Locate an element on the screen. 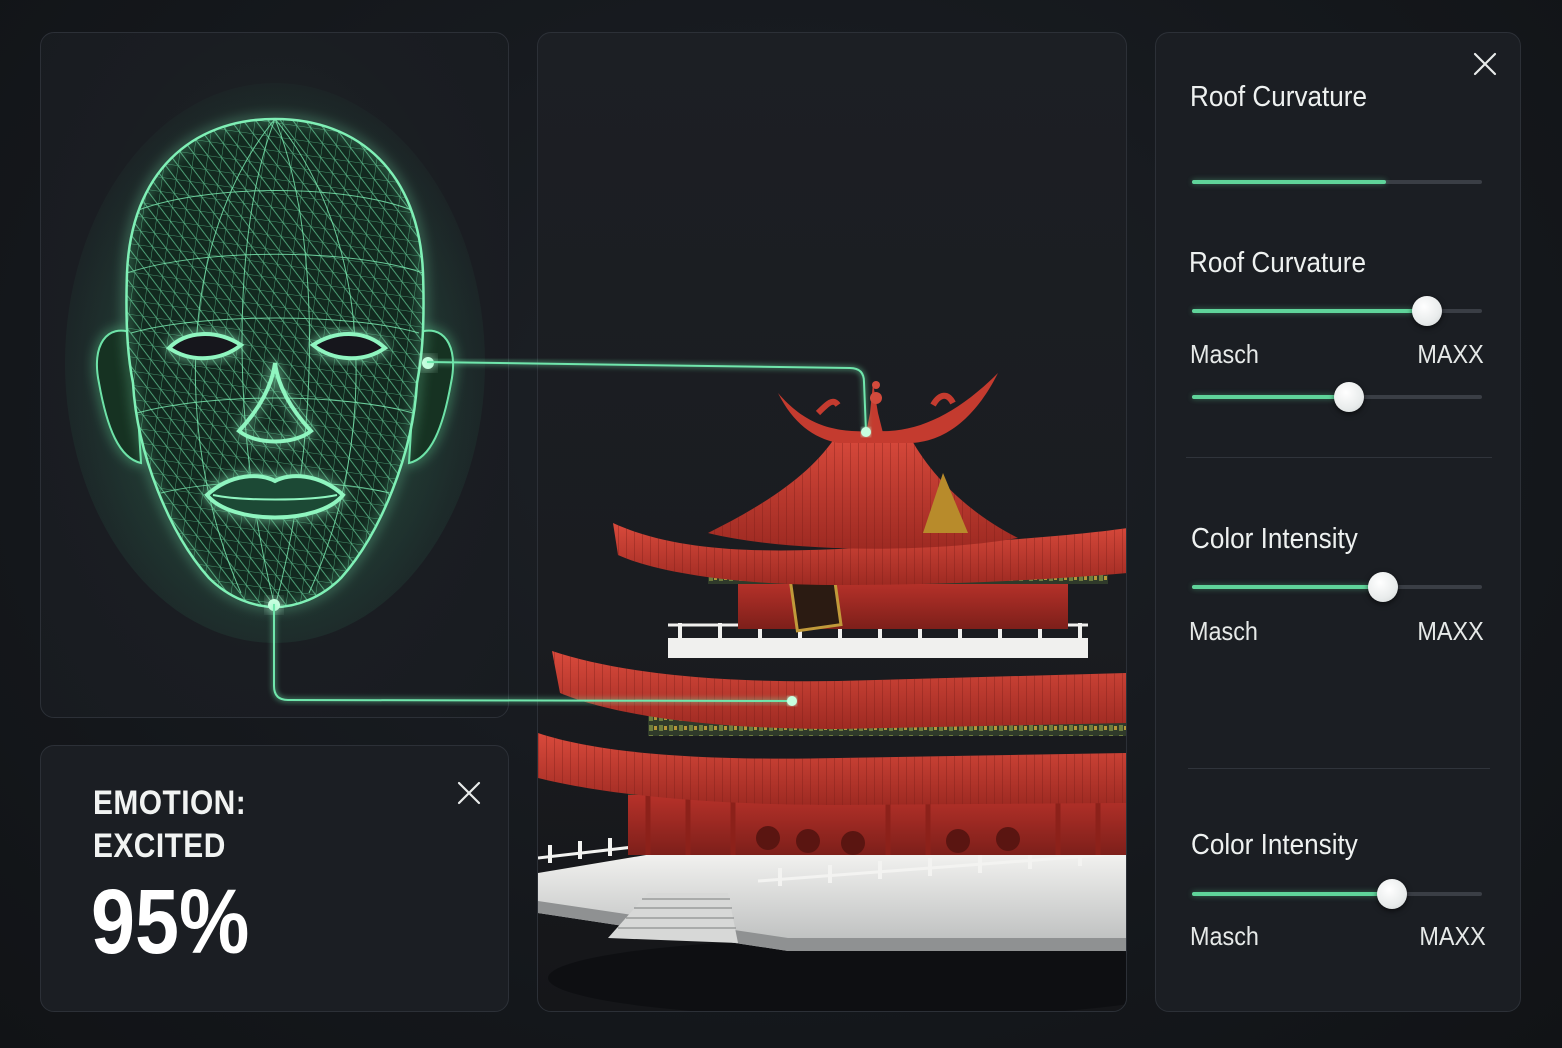 Image resolution: width=1562 pixels, height=1048 pixels. roof-curvature-title-2: Roof Curvature is located at coordinates (1277, 263).